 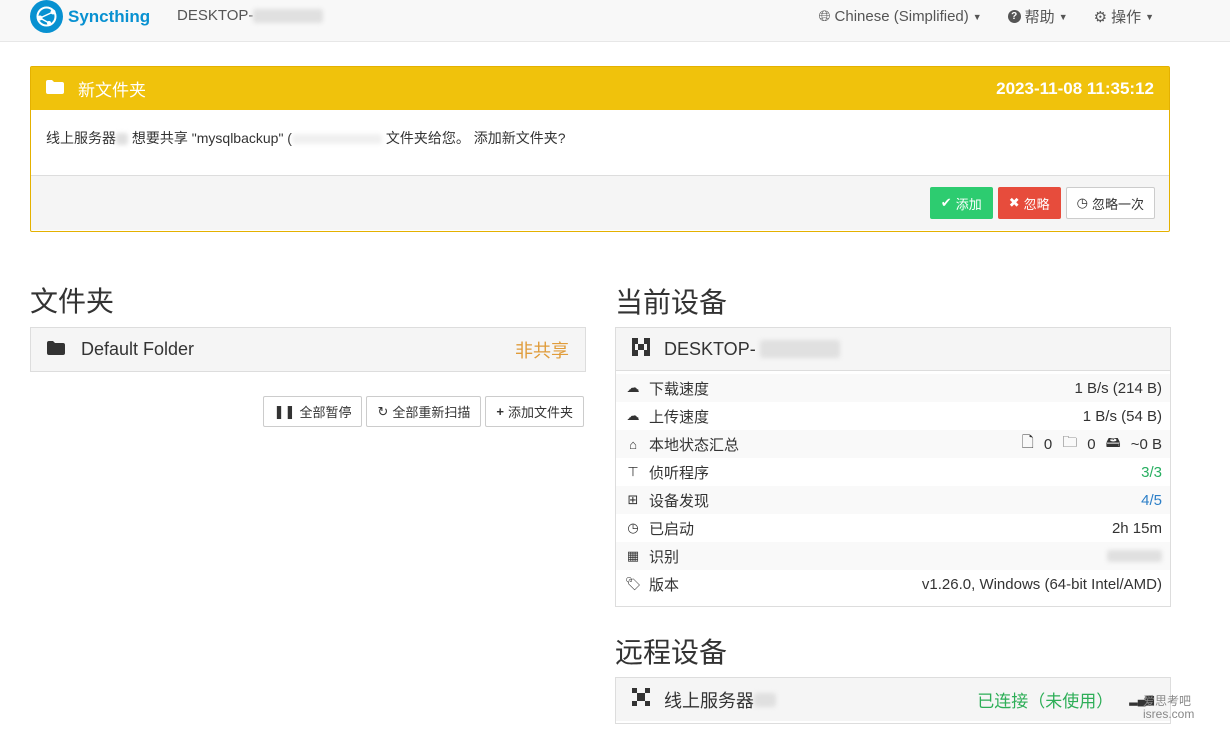 What do you see at coordinates (1118, 388) in the screenshot?
I see `stat-value: 1 B/s (214 B)` at bounding box center [1118, 388].